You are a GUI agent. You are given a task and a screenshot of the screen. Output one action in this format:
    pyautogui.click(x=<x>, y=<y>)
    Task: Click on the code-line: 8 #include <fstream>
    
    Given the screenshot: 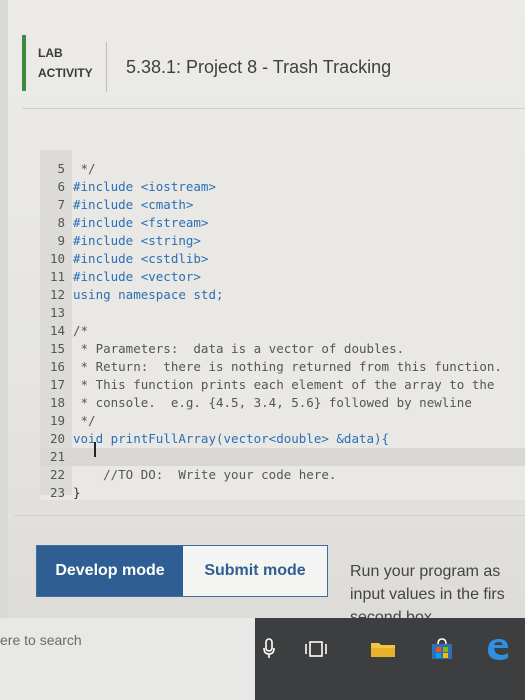 What is the action you would take?
    pyautogui.click(x=282, y=223)
    